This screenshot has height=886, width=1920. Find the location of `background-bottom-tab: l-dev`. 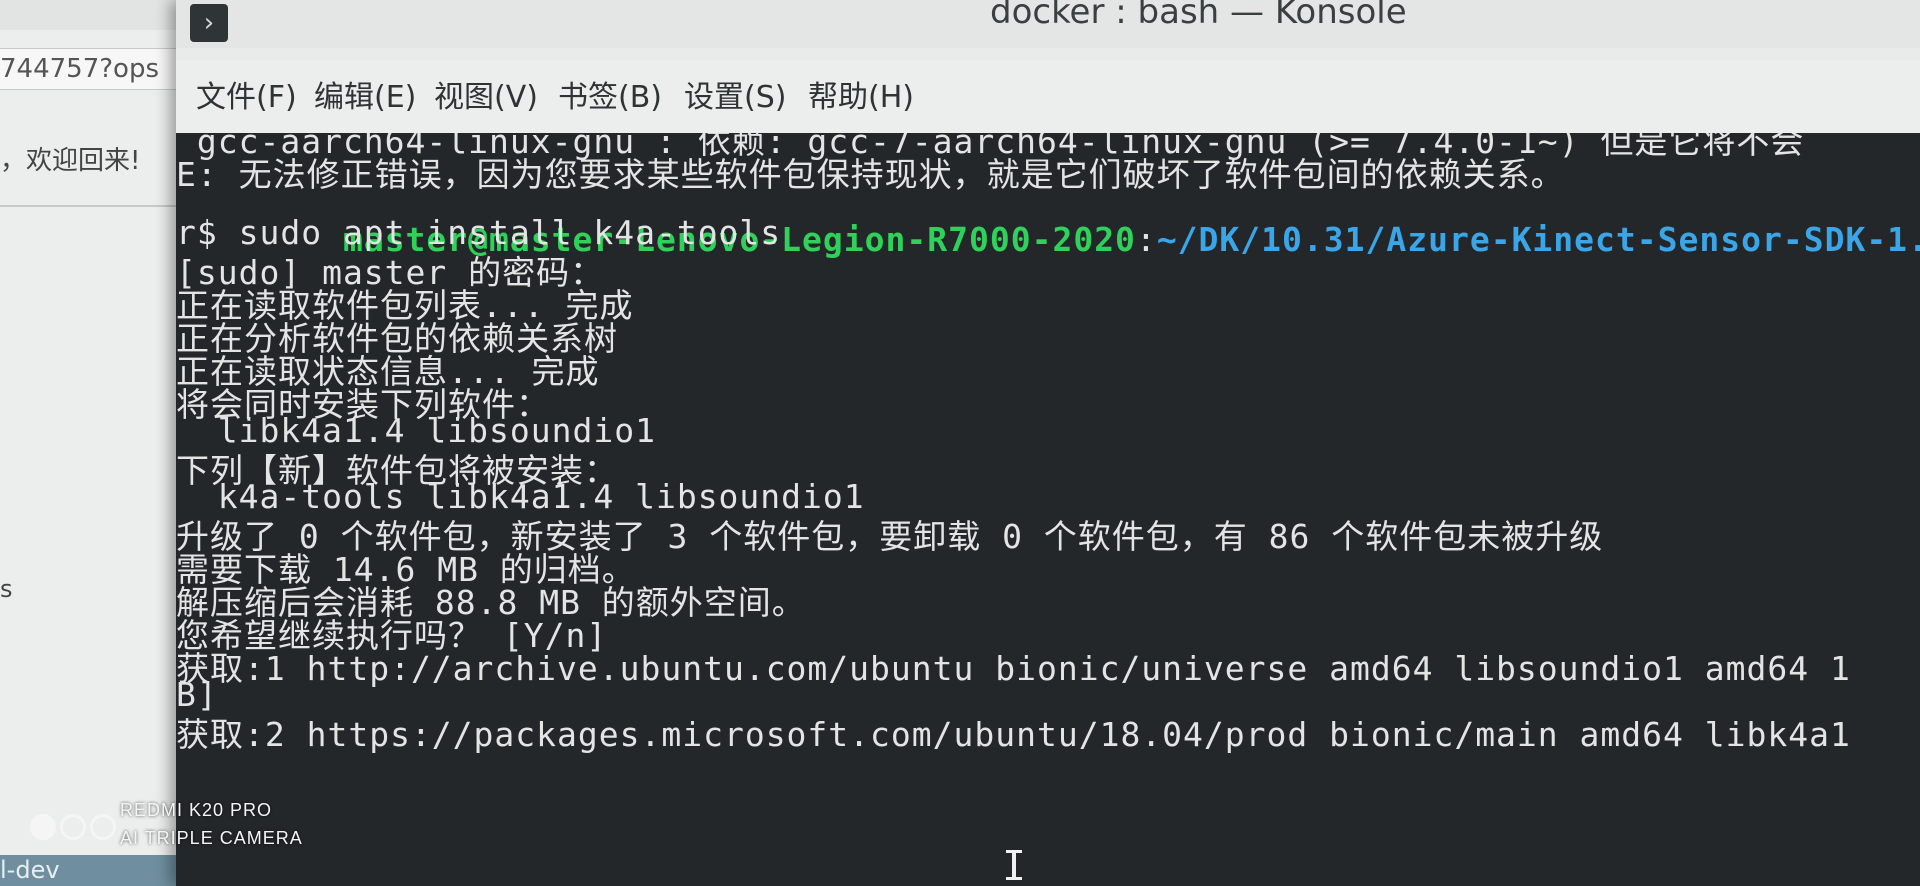

background-bottom-tab: l-dev is located at coordinates (90, 870).